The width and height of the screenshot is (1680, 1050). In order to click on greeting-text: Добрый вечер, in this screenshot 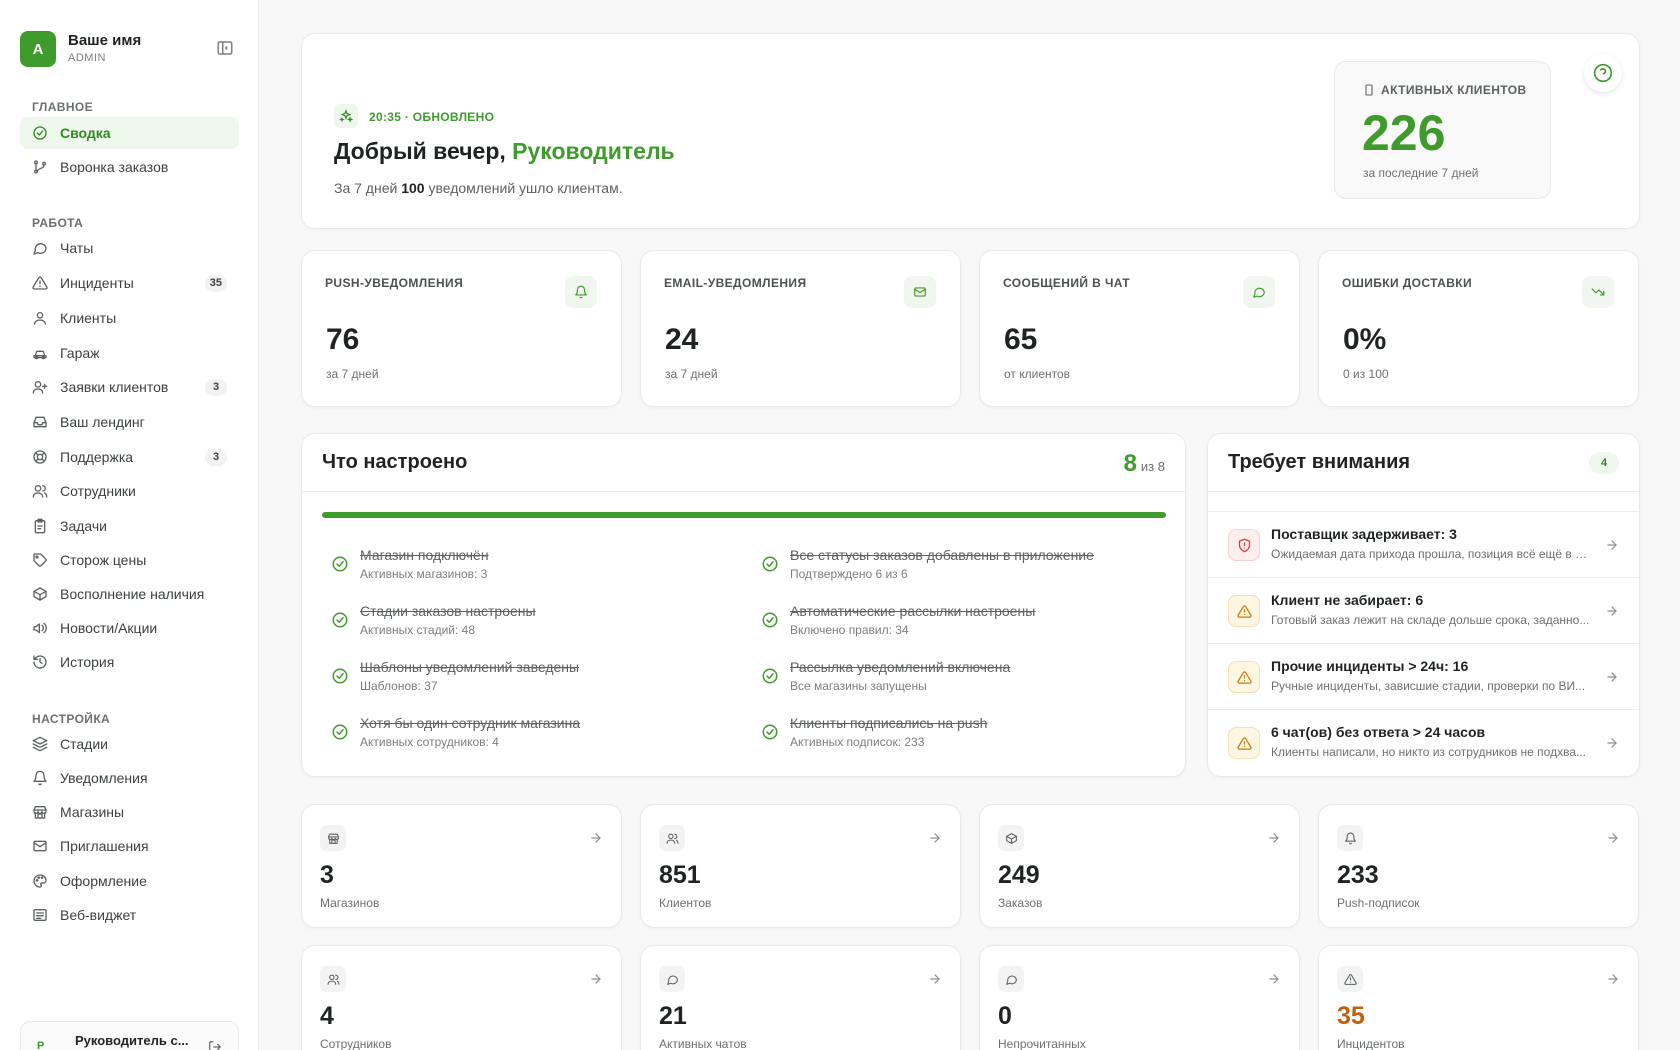, I will do `click(420, 151)`.